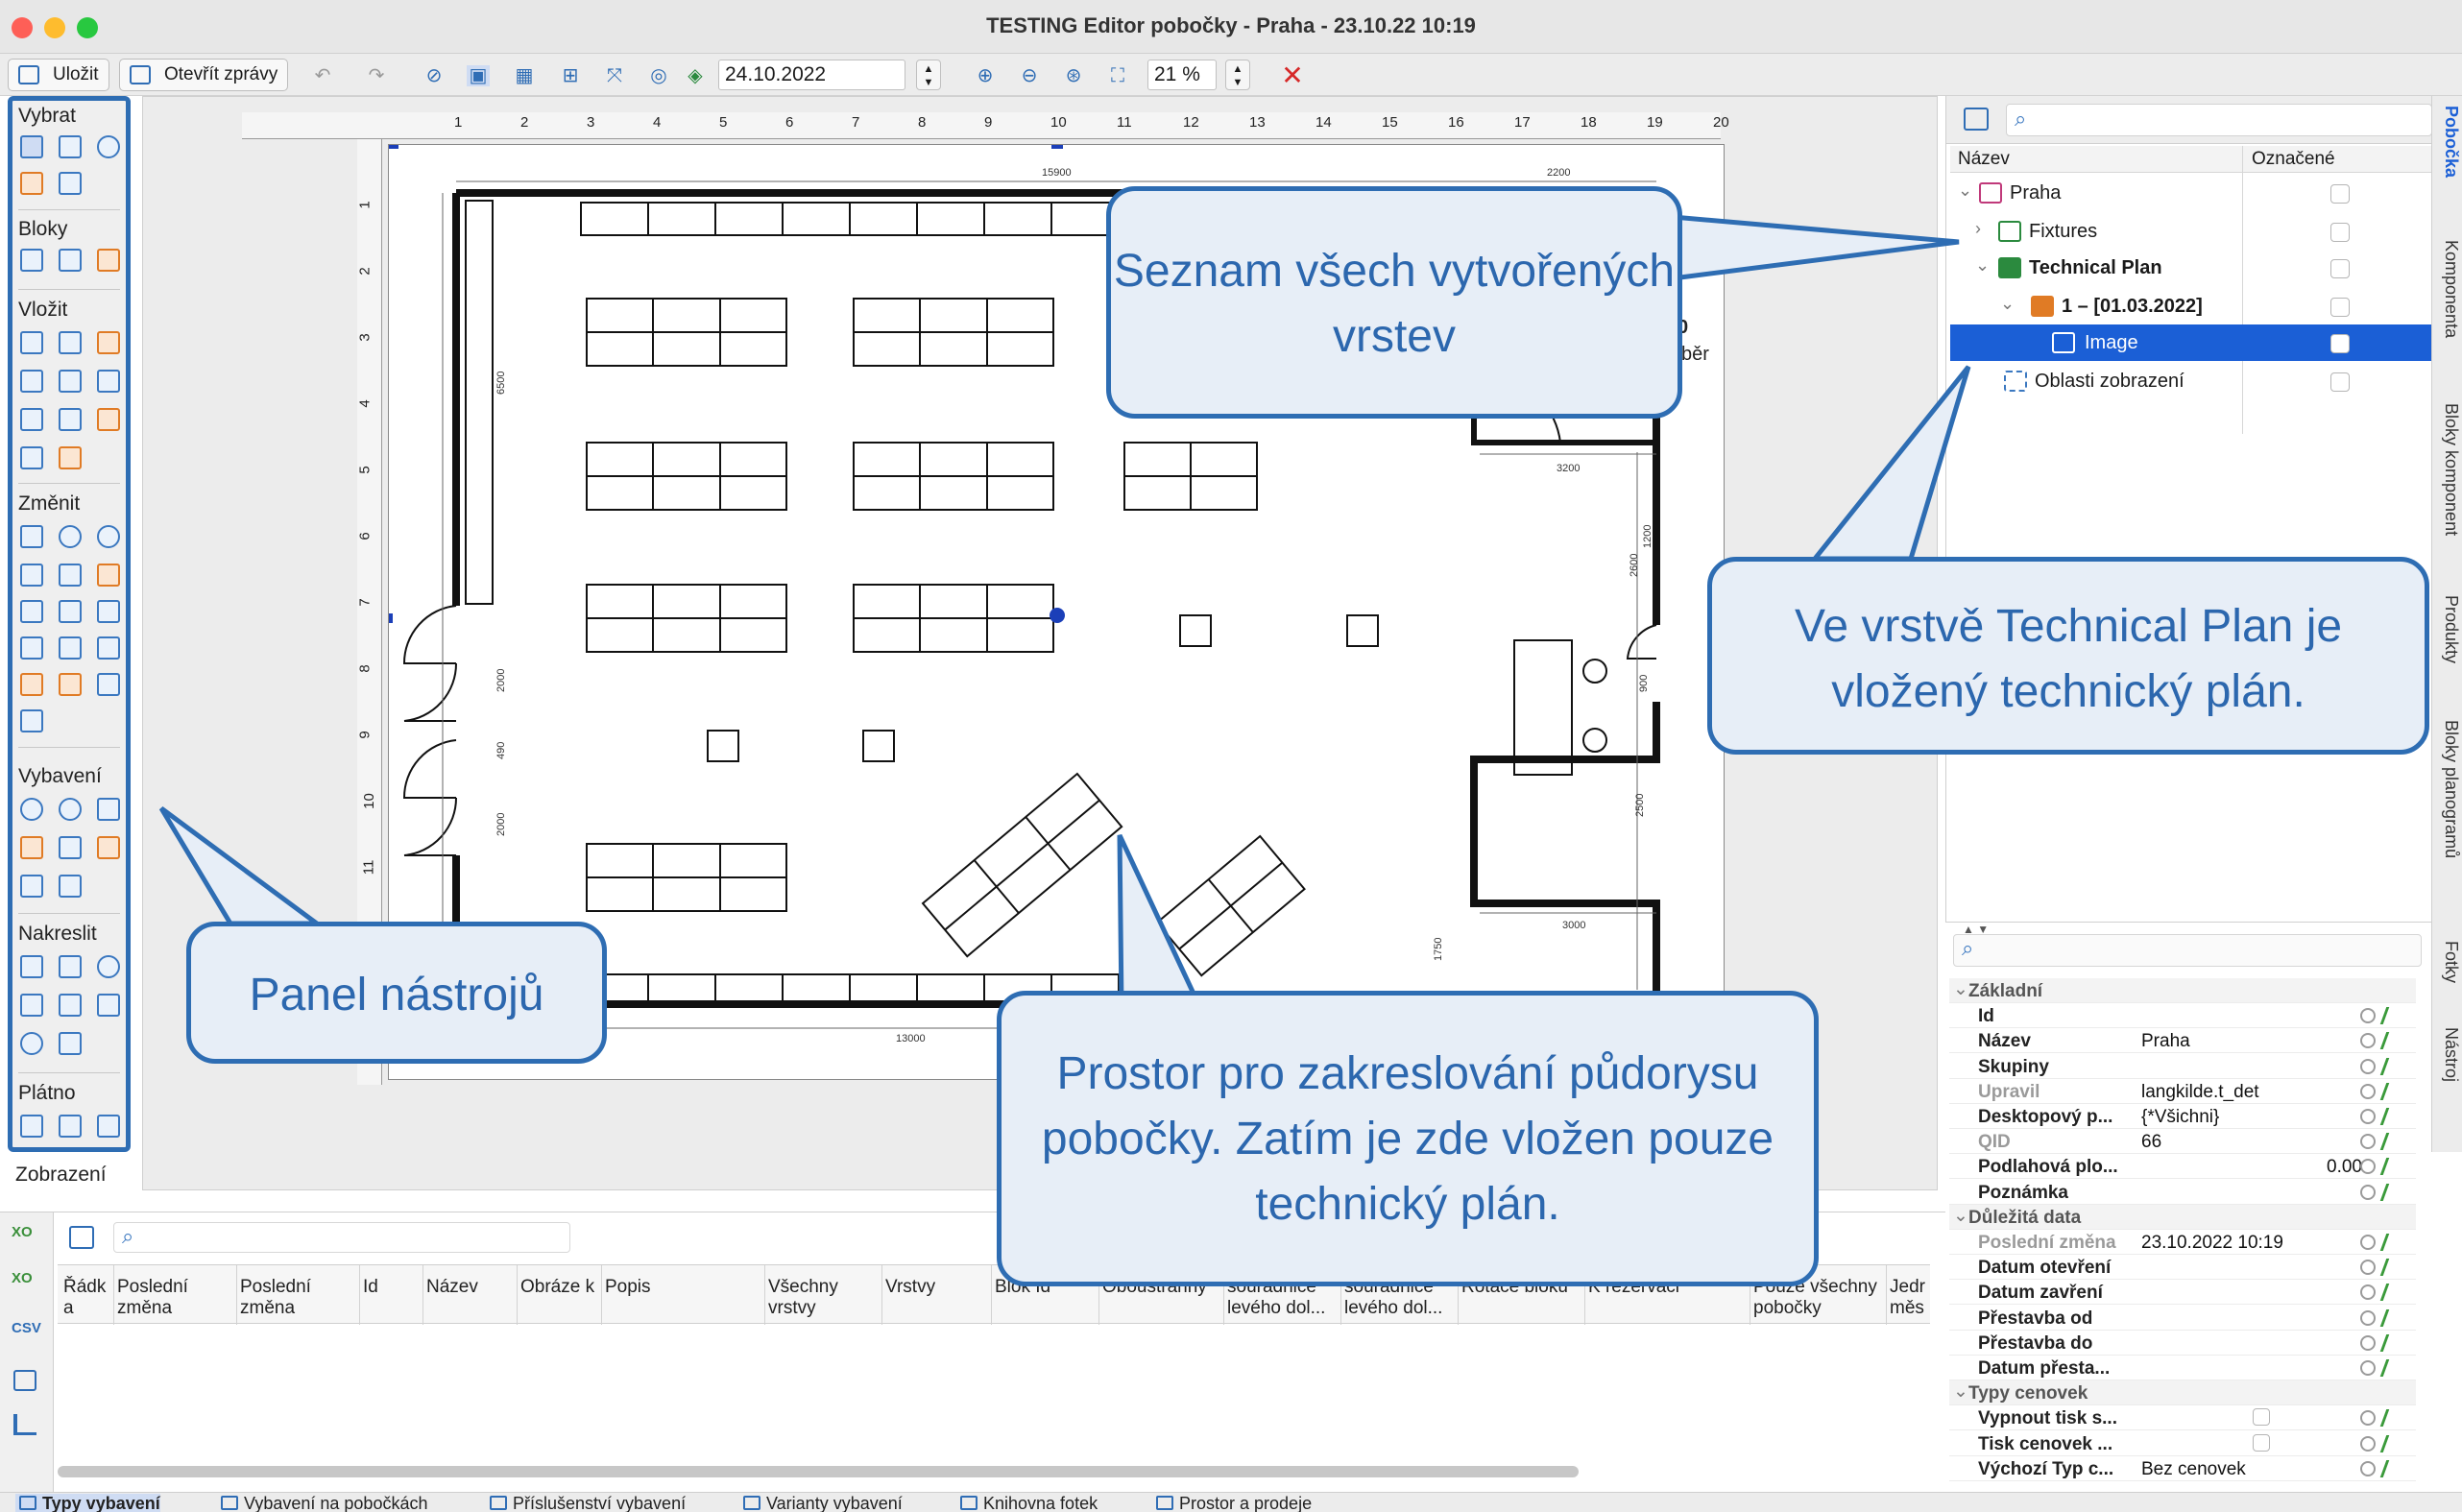 The width and height of the screenshot is (2462, 1512). I want to click on property-value: 66, so click(2151, 1142).